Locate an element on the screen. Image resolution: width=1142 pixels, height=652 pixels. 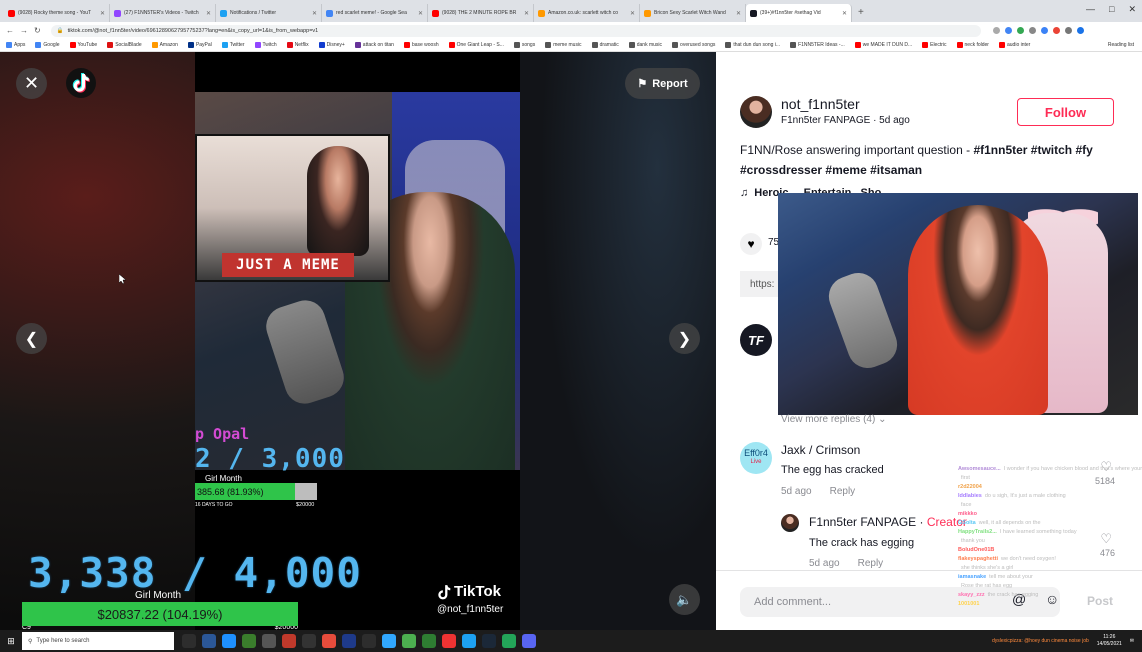
browser-tab: Notifications / Twitter ✕ is located at coordinates (269, 13).